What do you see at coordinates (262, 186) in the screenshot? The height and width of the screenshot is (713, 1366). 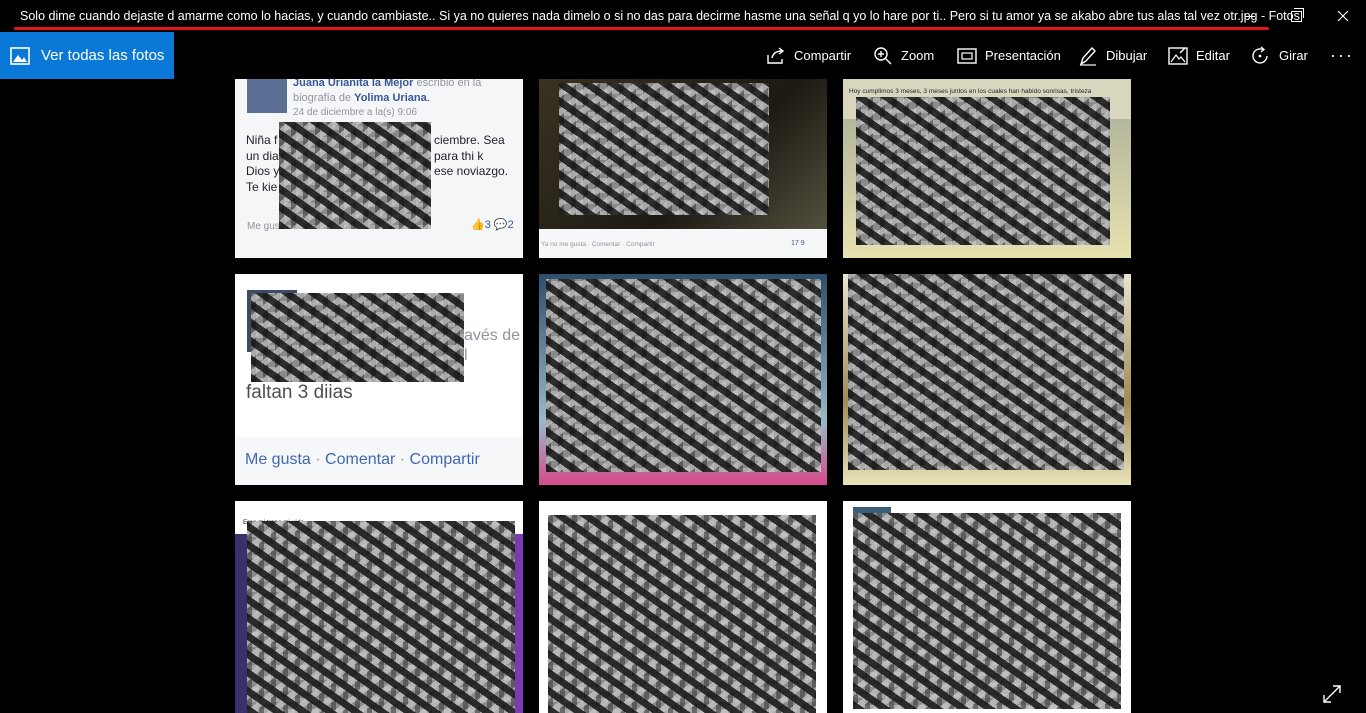 I see `post-line-4: Te kie` at bounding box center [262, 186].